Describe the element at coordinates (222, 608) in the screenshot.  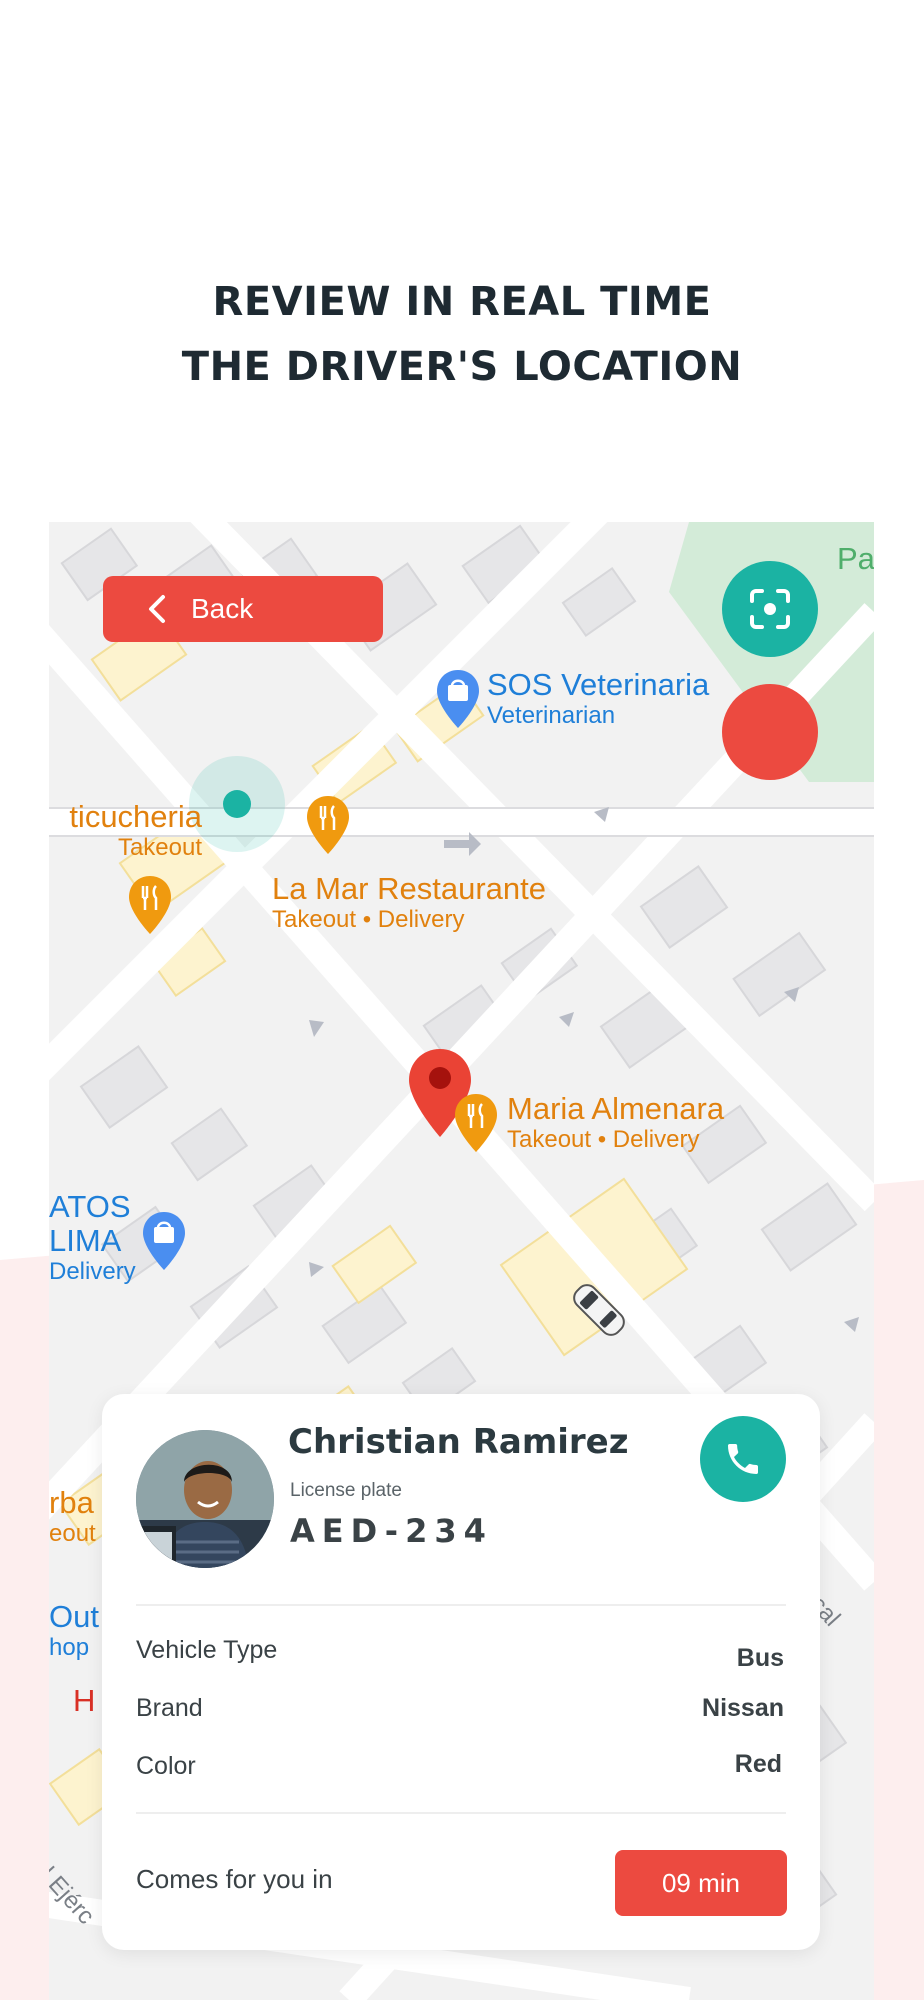
I see `back-label: Back` at that location.